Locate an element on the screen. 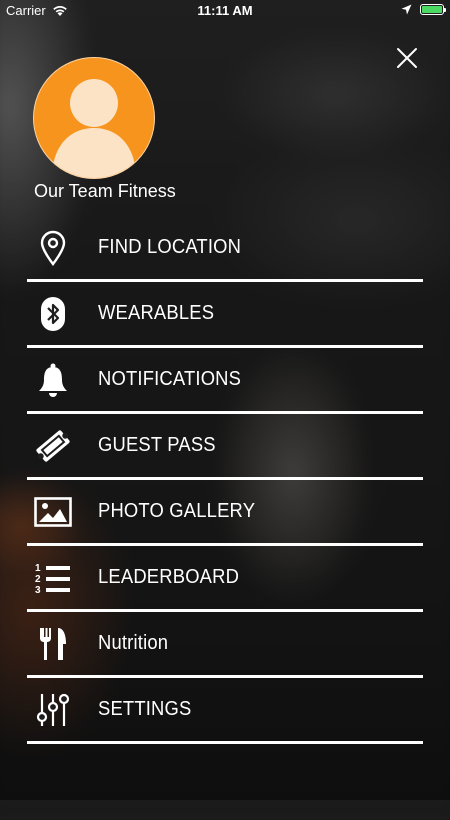  fork-knife-icon is located at coordinates (53, 644).